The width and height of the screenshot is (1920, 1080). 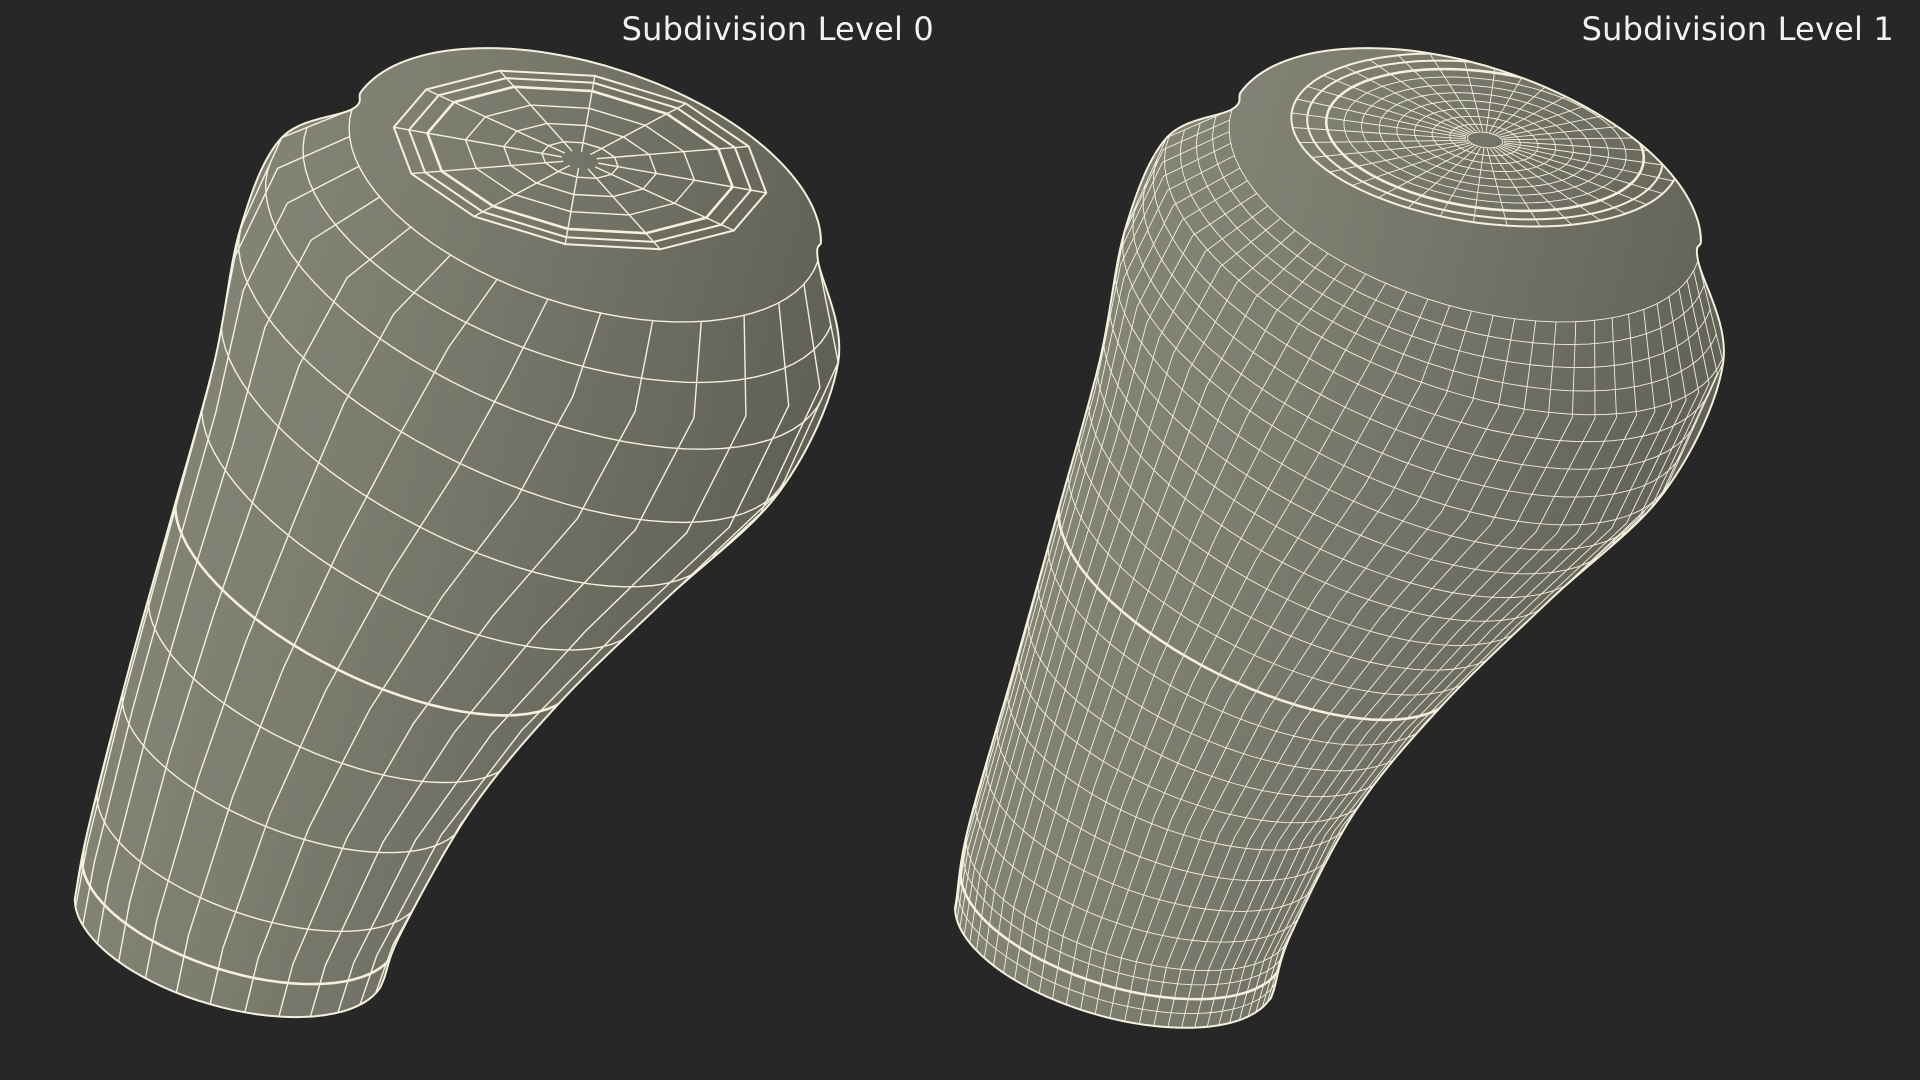 What do you see at coordinates (777, 29) in the screenshot?
I see `viewport-label-left: Subdivision Level 0` at bounding box center [777, 29].